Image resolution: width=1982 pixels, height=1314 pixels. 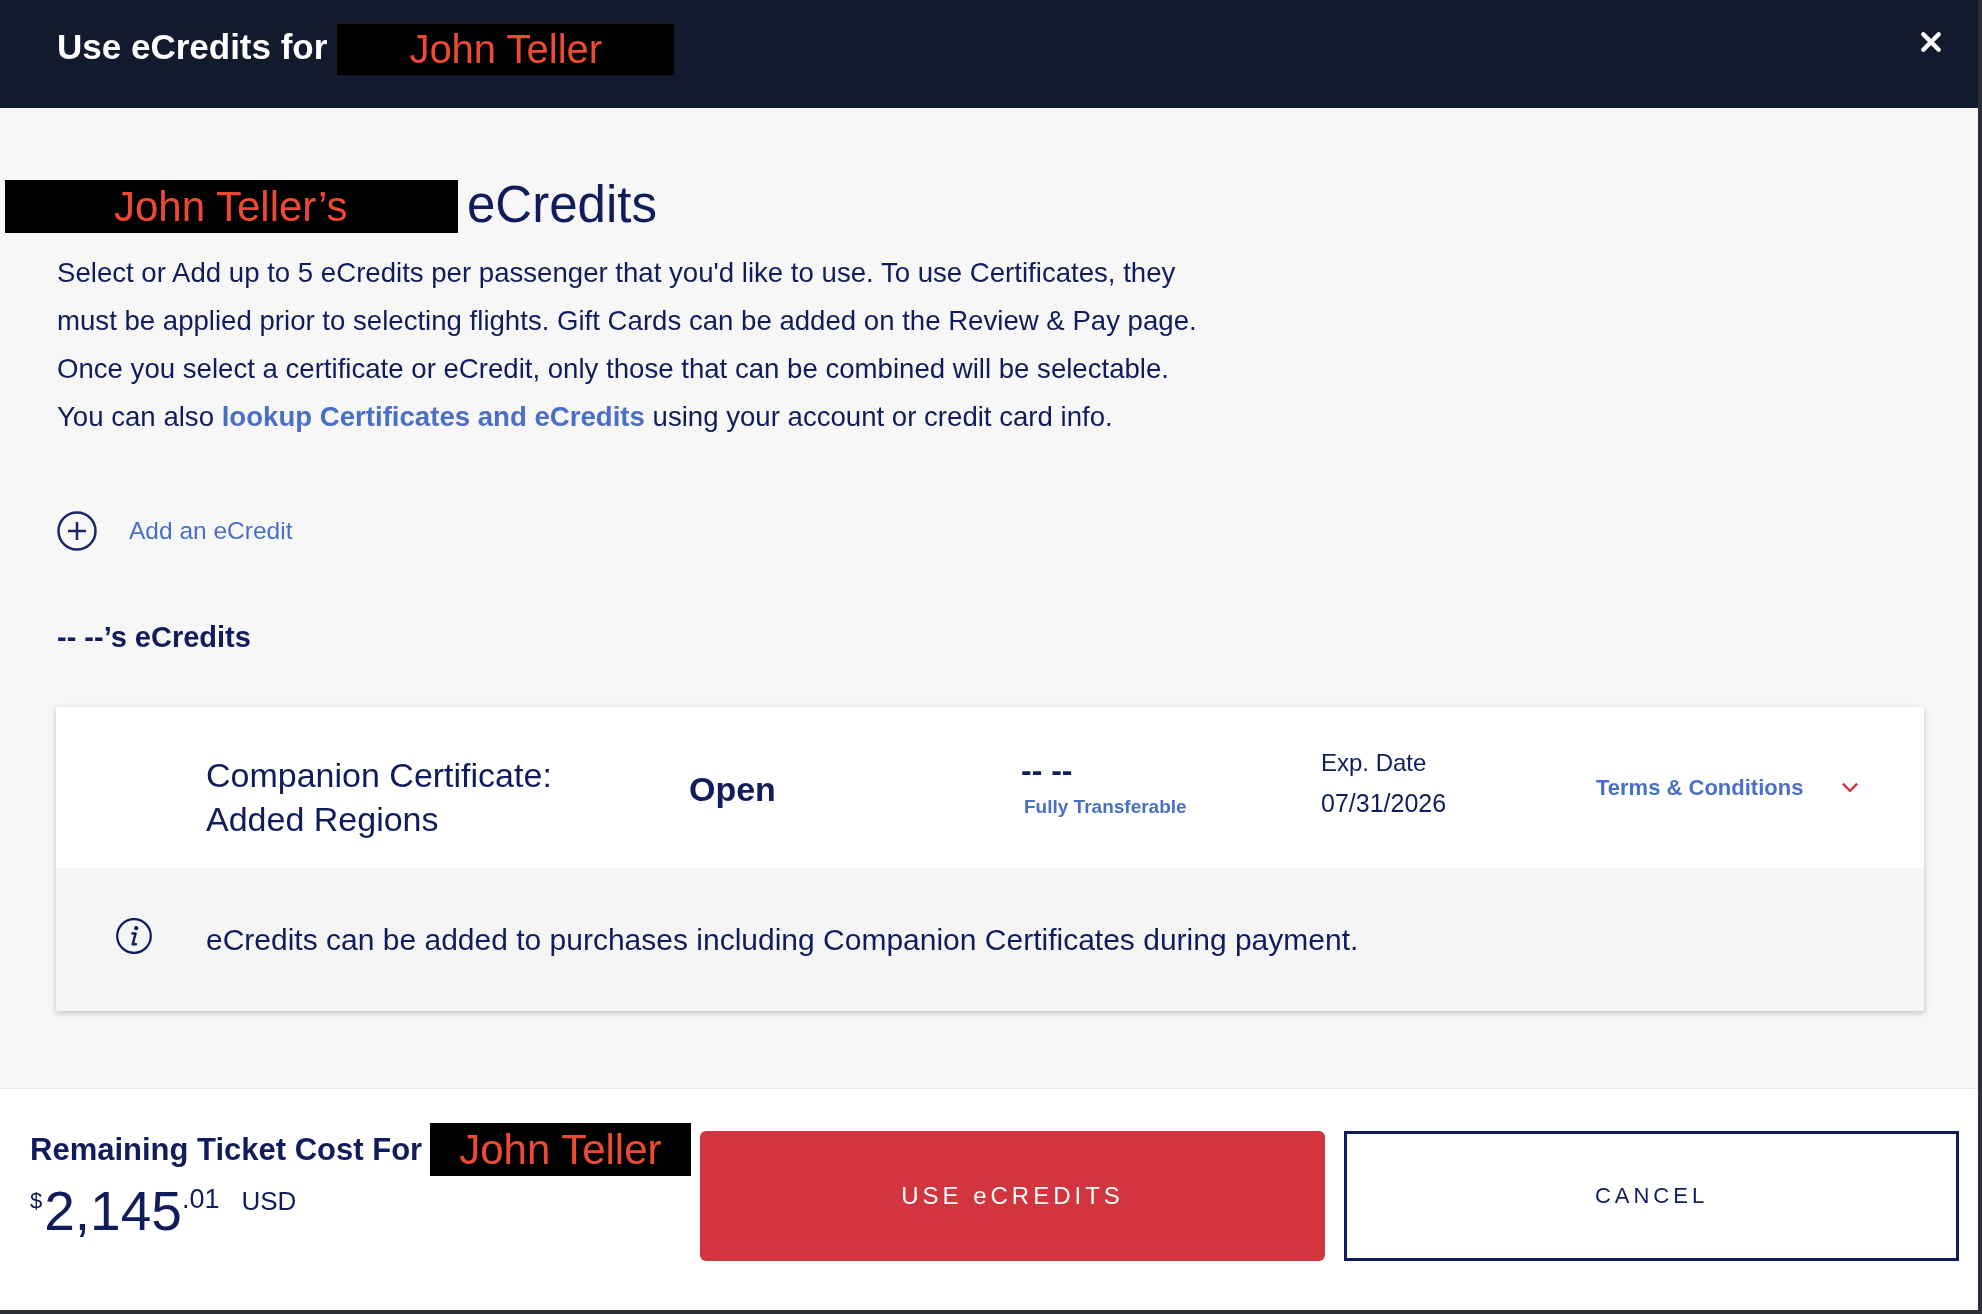 I want to click on plus-circle-icon, so click(x=77, y=531).